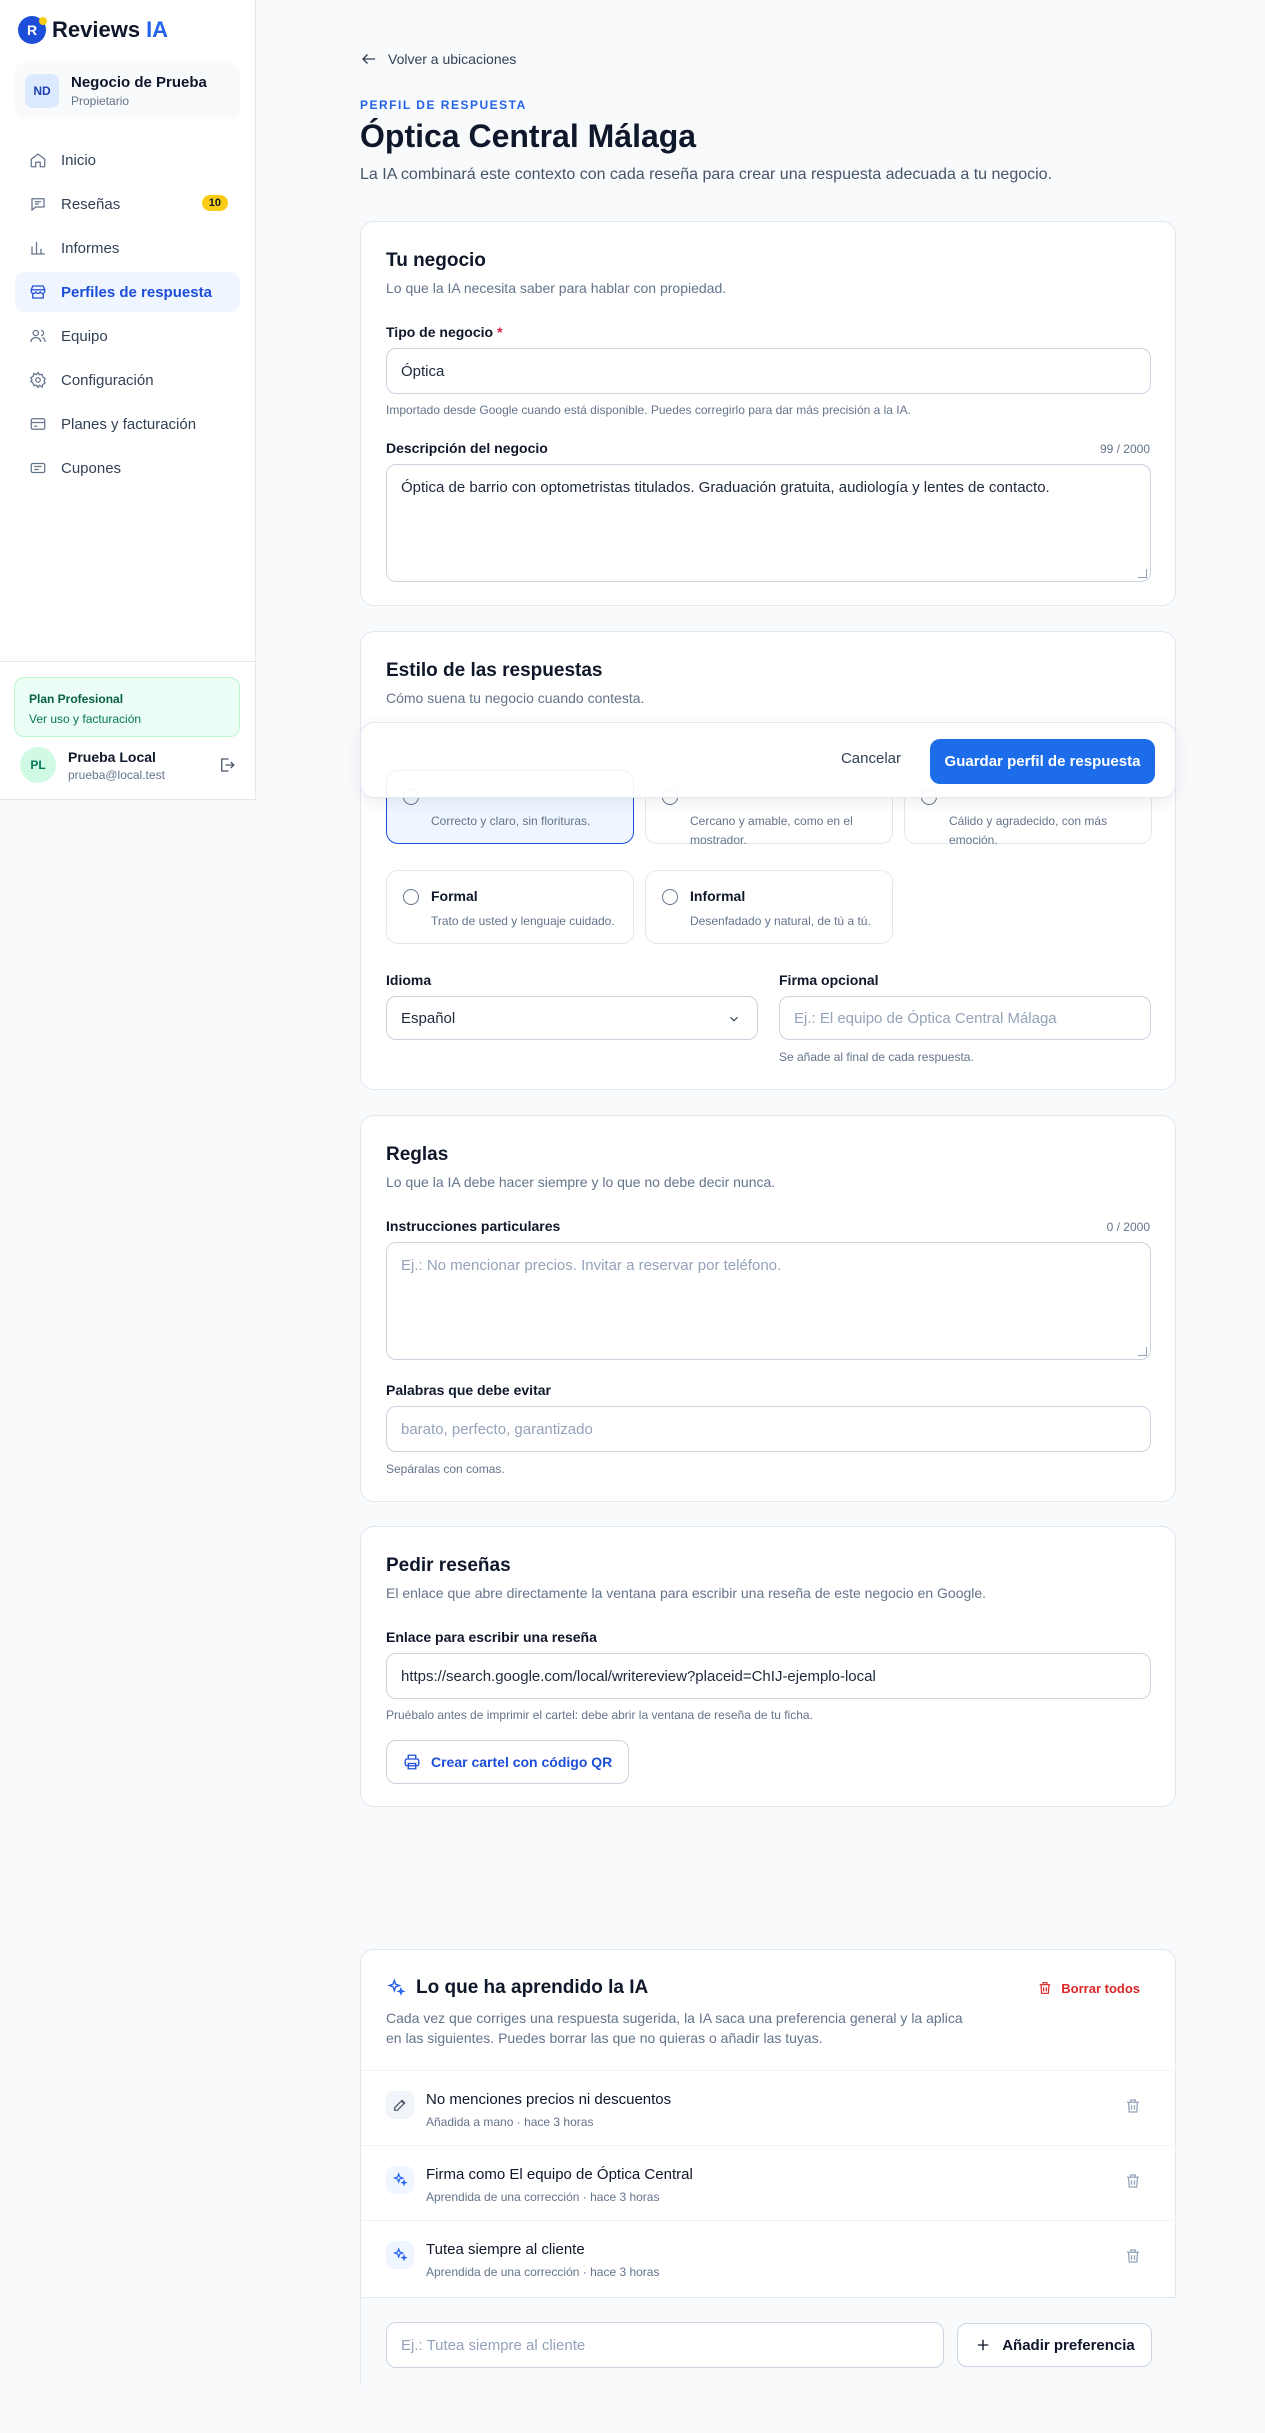  What do you see at coordinates (214, 203) in the screenshot?
I see `reviews-count-badge: 10` at bounding box center [214, 203].